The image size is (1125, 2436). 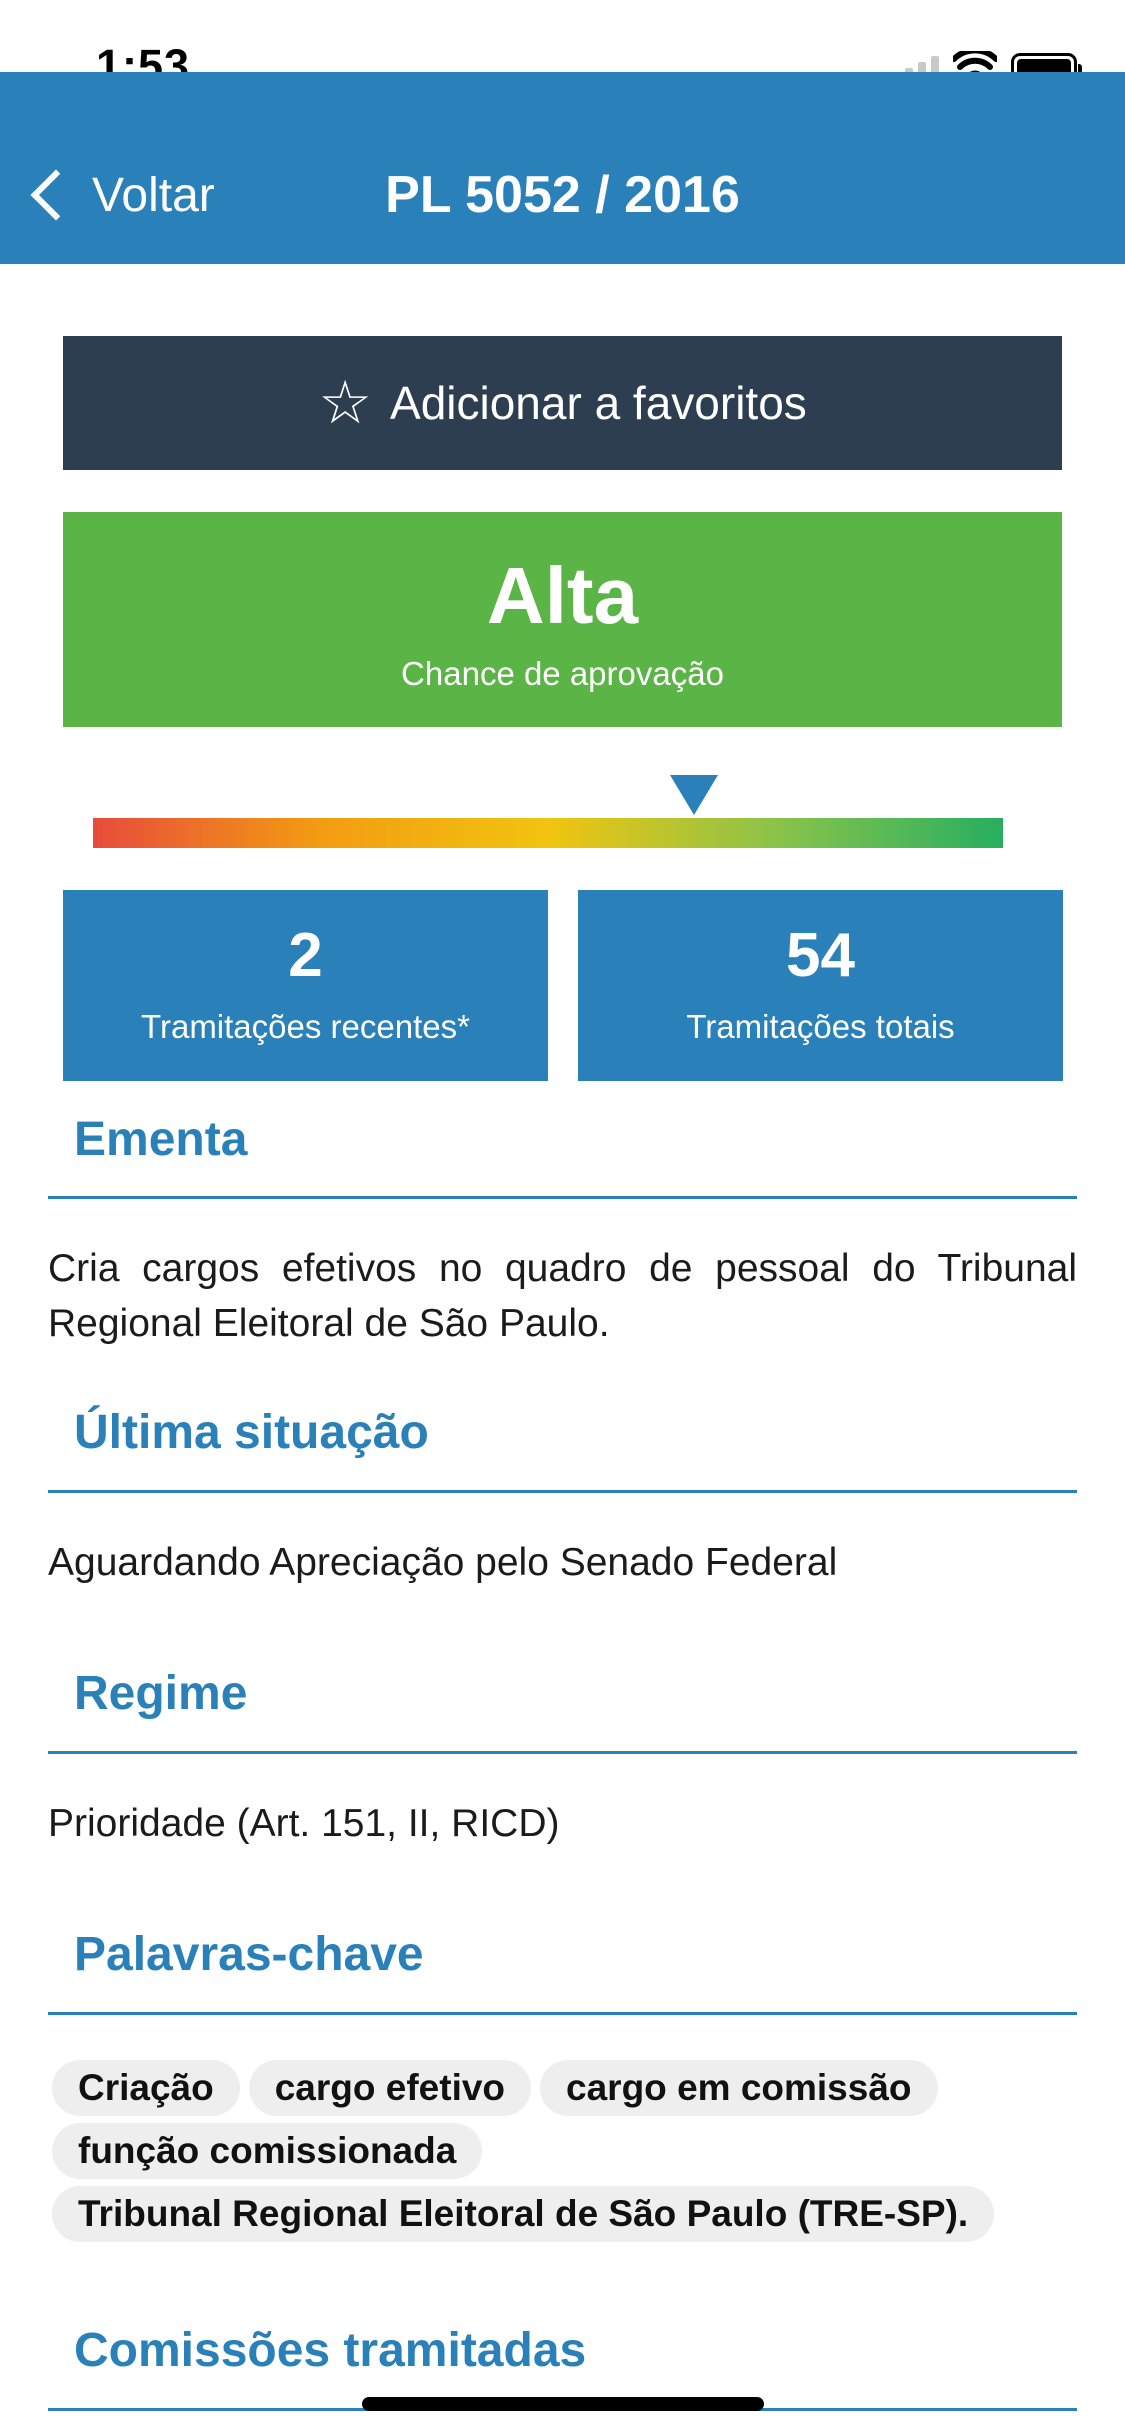 I want to click on section-title-ementa: Ementa, so click(x=161, y=1139).